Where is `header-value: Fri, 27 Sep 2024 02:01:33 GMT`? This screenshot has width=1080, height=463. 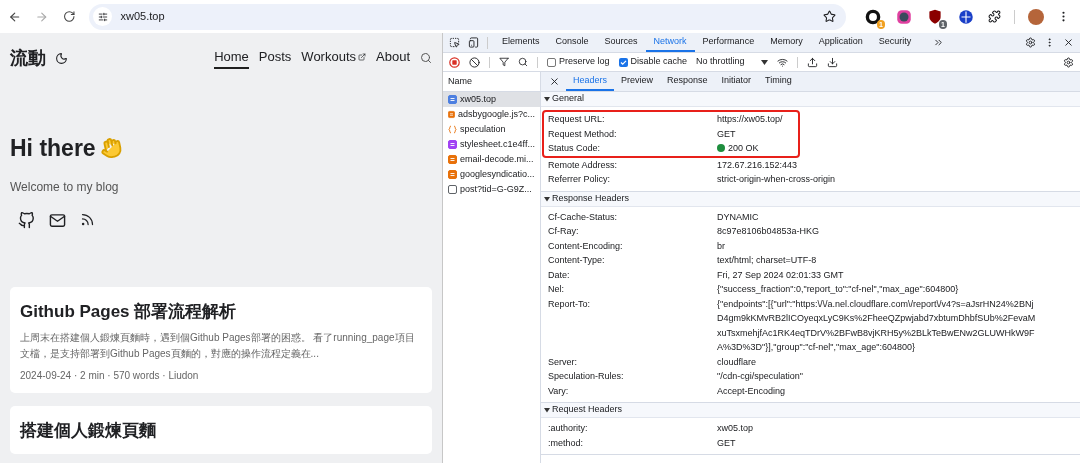
header-value: Fri, 27 Sep 2024 02:01:33 GMT is located at coordinates (781, 275).